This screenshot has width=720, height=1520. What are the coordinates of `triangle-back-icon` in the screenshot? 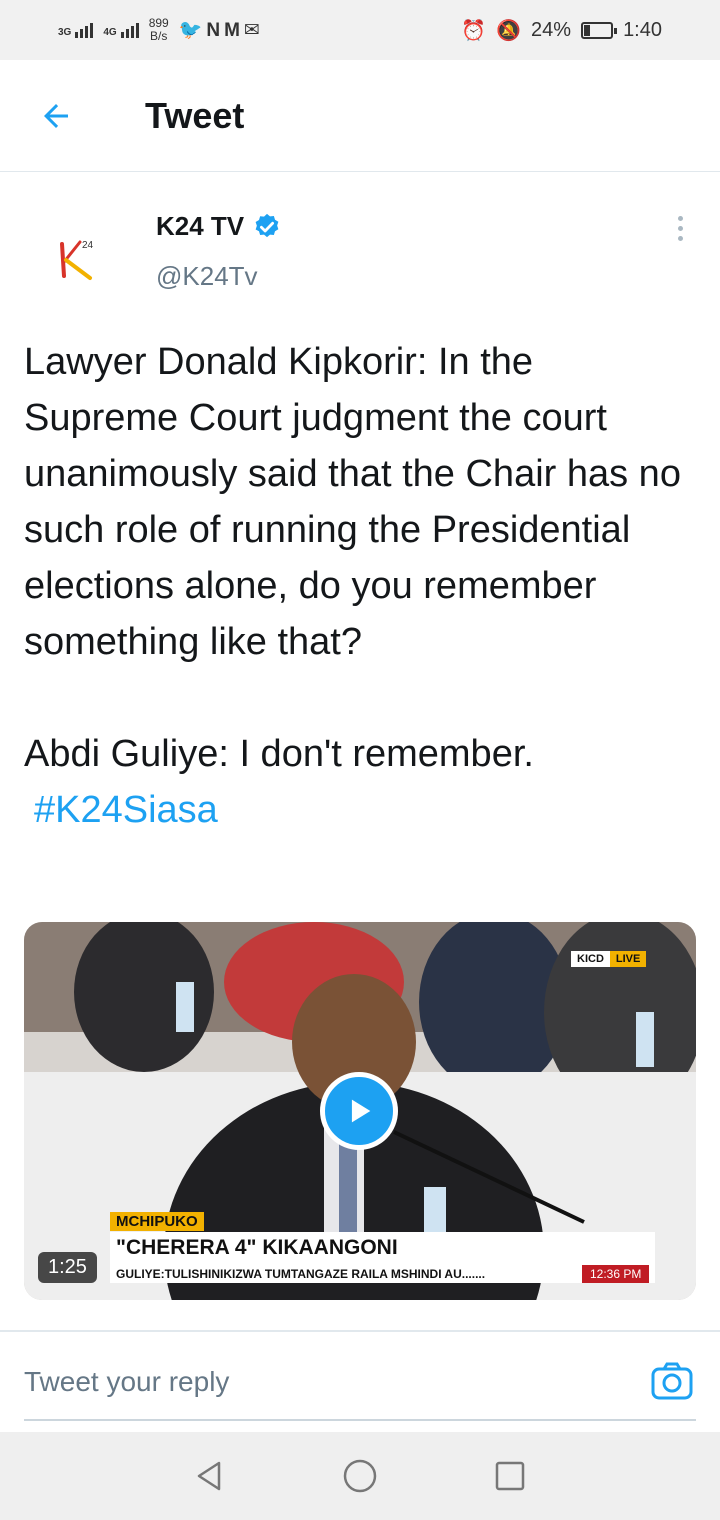 It's located at (209, 1476).